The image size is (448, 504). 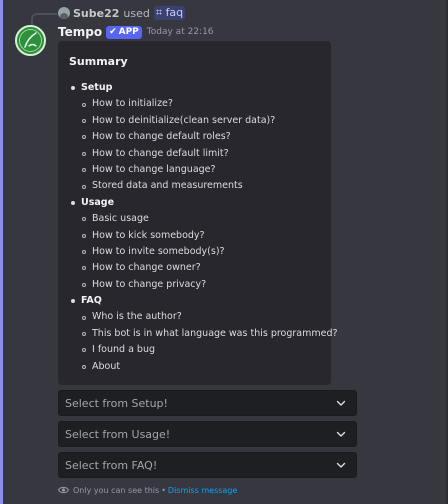 What do you see at coordinates (136, 13) in the screenshot?
I see `reply-used-text: used` at bounding box center [136, 13].